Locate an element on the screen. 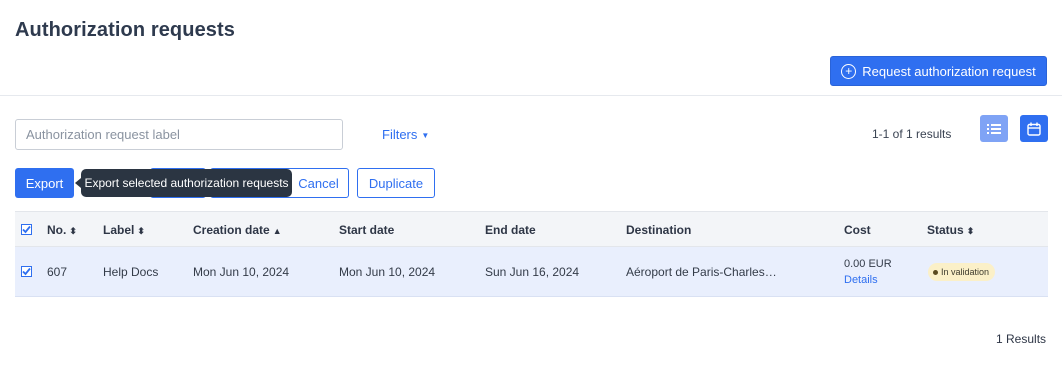 The width and height of the screenshot is (1062, 390). cost-details-link: Details is located at coordinates (861, 280).